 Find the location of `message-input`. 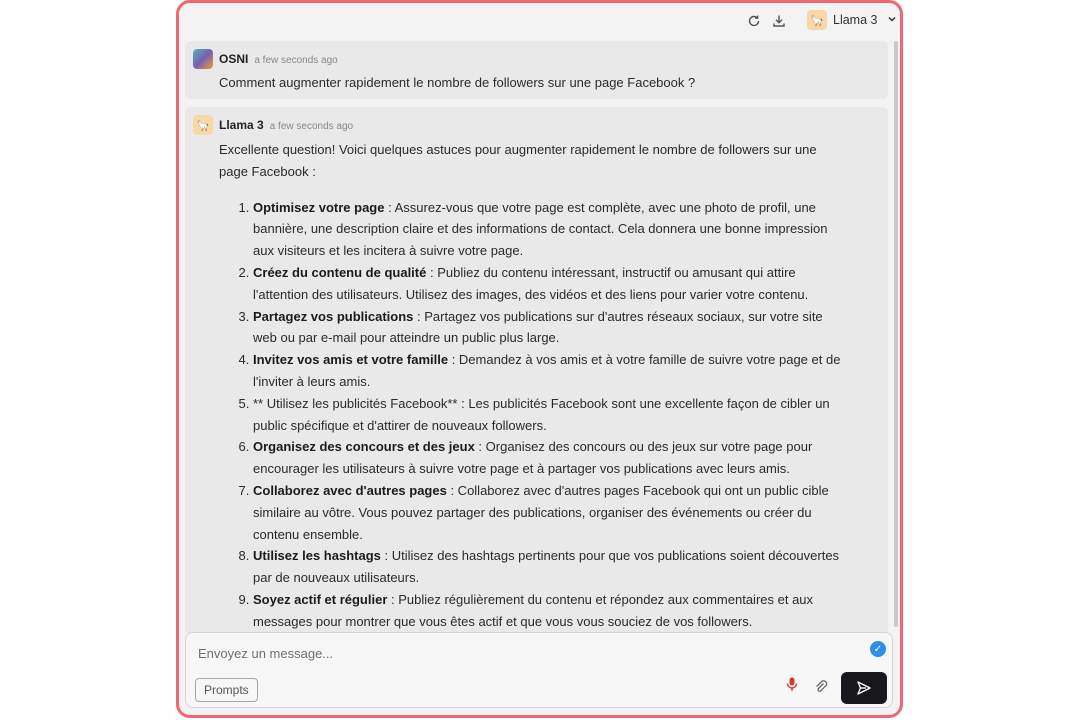

message-input is located at coordinates (508, 653).